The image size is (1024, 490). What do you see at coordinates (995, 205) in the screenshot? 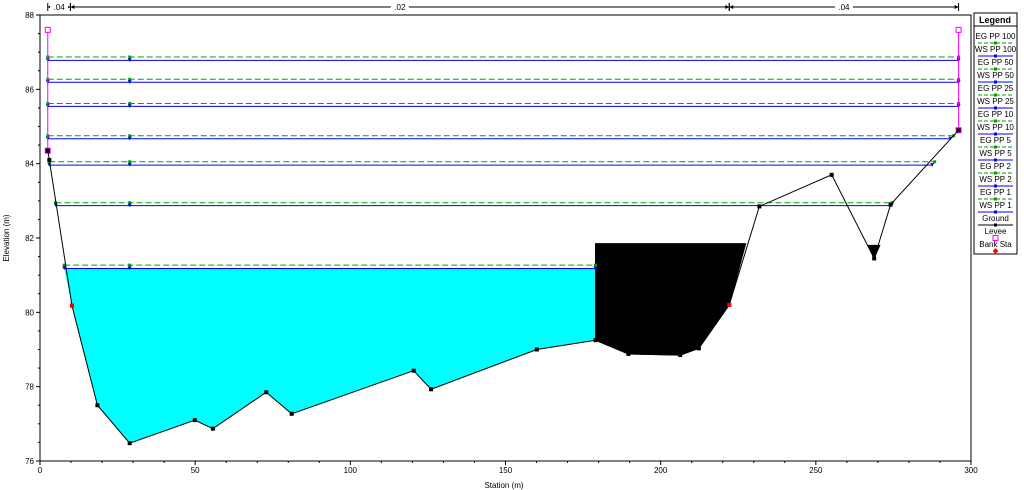
I see `legend-entry-label: WS PP 1` at bounding box center [995, 205].